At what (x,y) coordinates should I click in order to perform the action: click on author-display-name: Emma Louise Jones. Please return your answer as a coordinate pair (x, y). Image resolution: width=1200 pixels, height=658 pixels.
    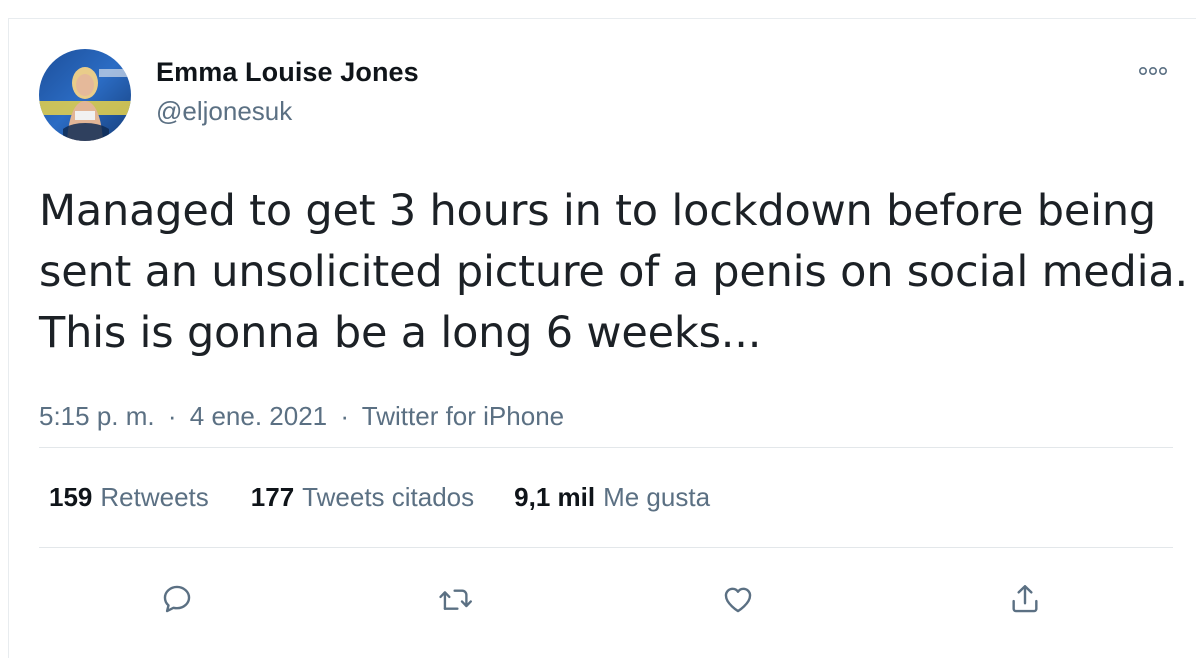
    Looking at the image, I should click on (287, 72).